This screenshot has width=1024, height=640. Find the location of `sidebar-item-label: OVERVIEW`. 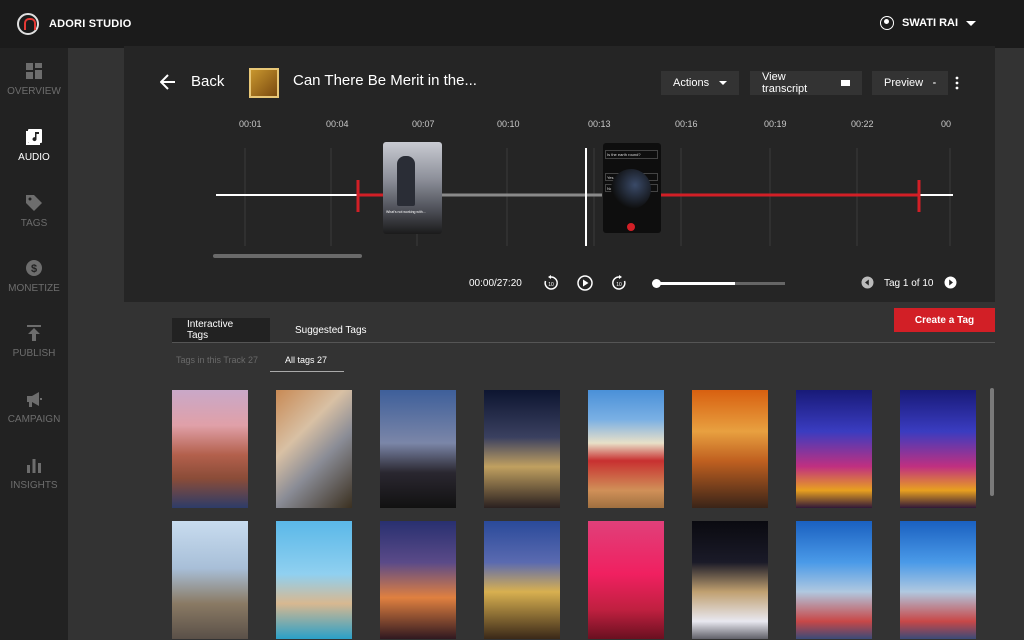

sidebar-item-label: OVERVIEW is located at coordinates (34, 91).